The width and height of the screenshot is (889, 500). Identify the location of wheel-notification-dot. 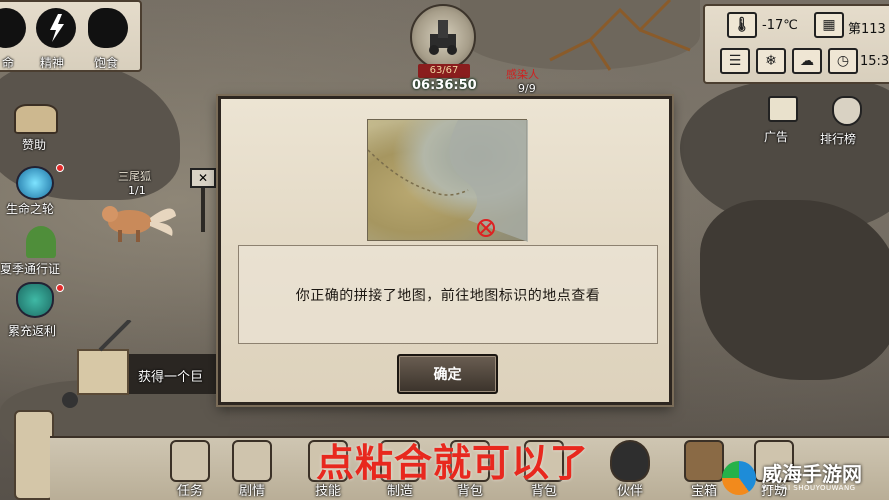
(60, 168).